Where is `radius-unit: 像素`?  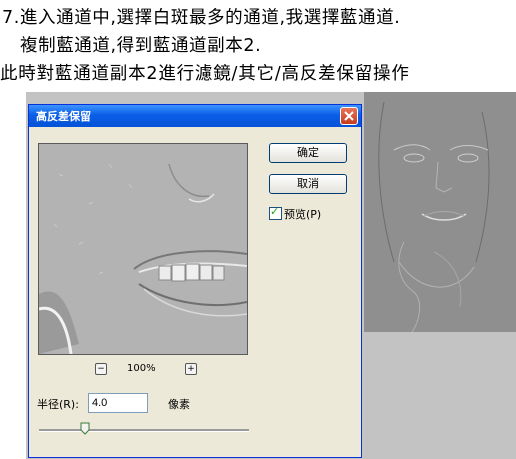
radius-unit: 像素 is located at coordinates (179, 404).